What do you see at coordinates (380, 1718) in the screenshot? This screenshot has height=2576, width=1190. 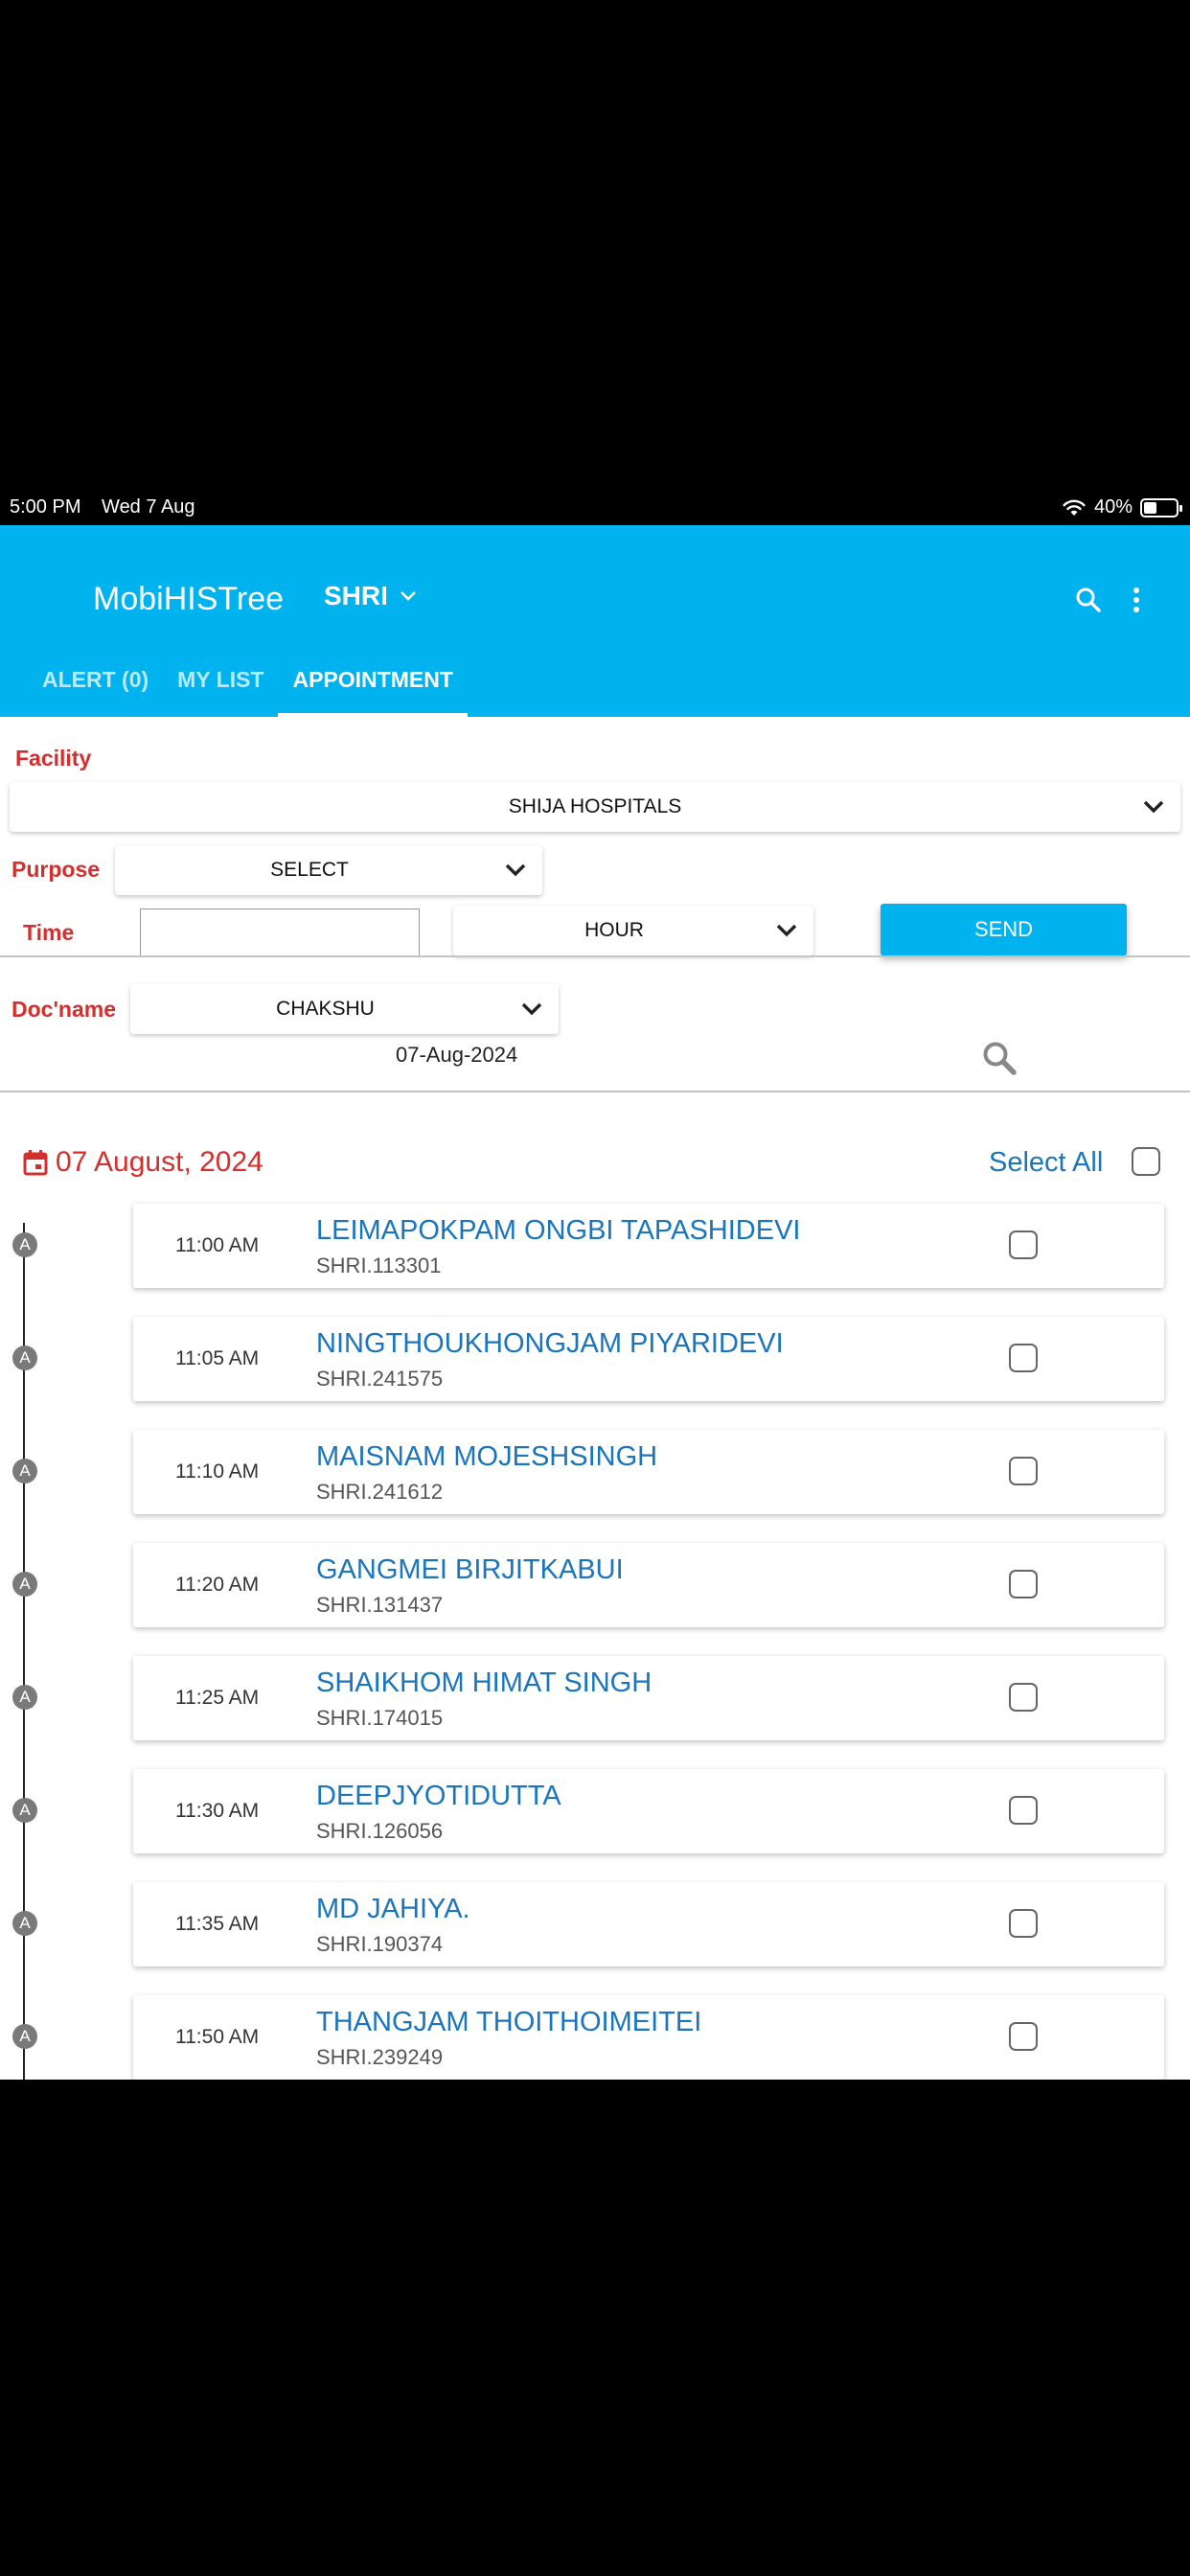 I see `patient-uhid: SHRI.174015` at bounding box center [380, 1718].